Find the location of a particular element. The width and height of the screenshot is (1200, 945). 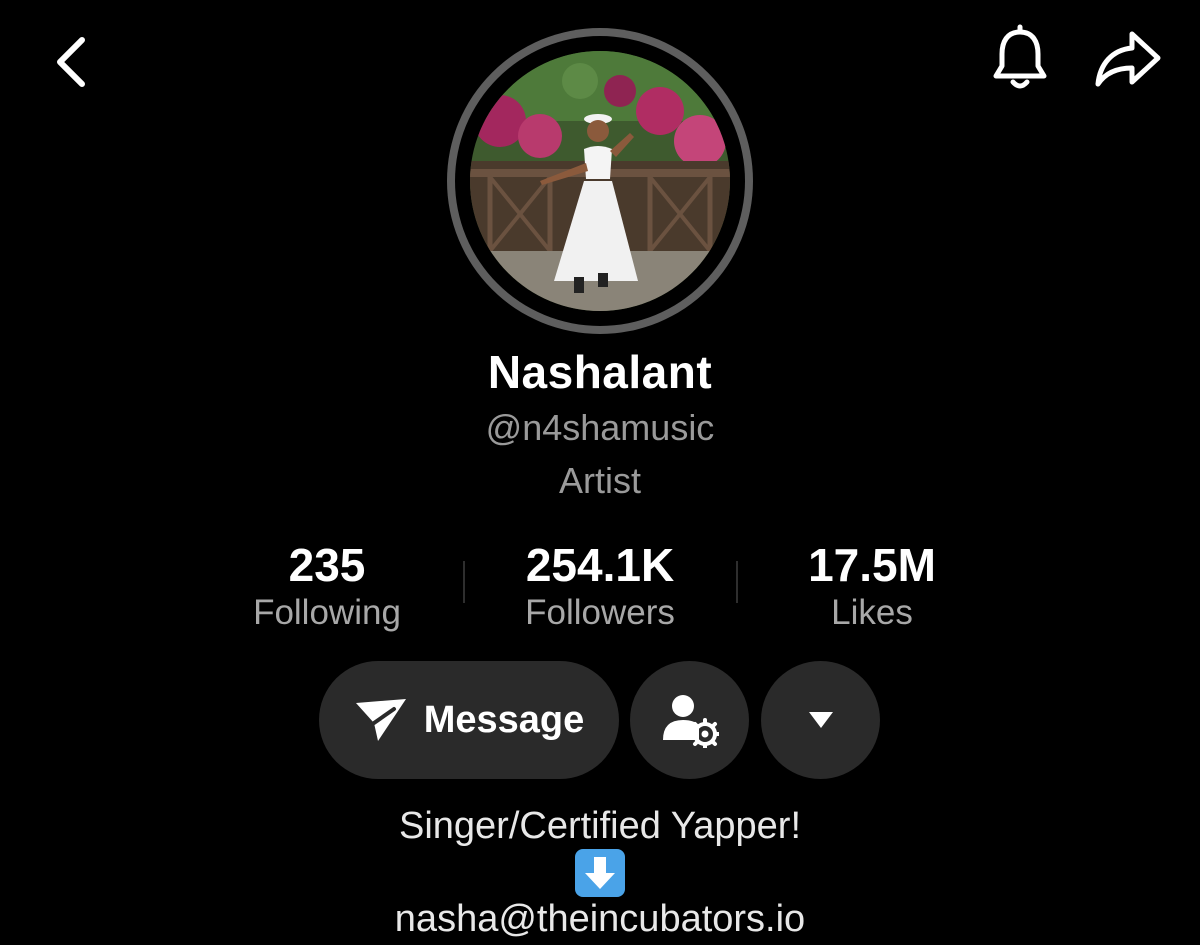

stat-label: Followers is located at coordinates (600, 612).